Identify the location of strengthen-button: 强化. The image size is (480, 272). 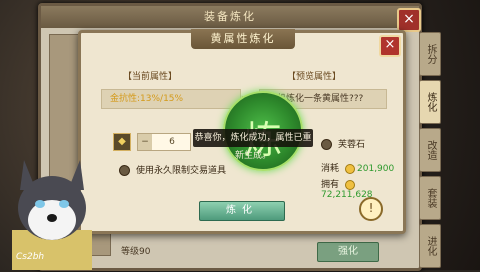
(348, 252).